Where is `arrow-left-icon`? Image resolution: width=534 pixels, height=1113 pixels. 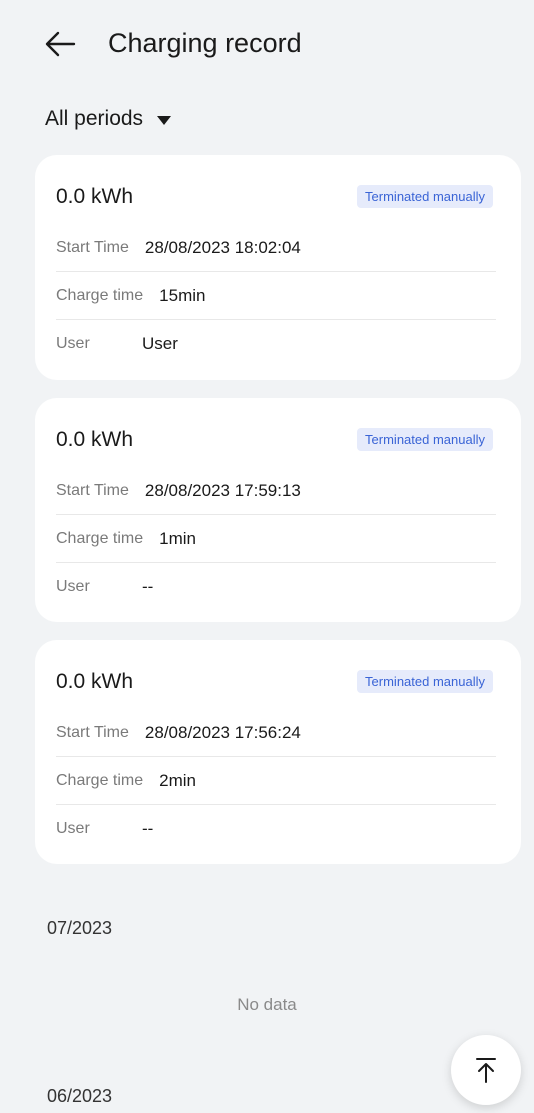 arrow-left-icon is located at coordinates (60, 44).